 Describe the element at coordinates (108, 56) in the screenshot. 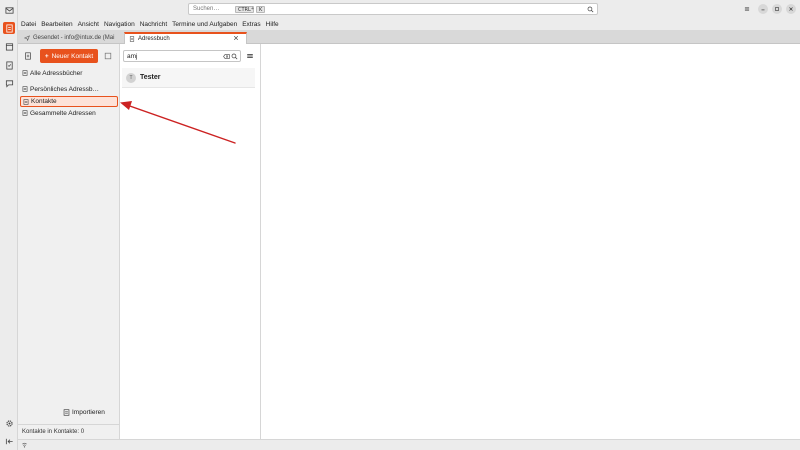

I see `new-list-icon` at that location.